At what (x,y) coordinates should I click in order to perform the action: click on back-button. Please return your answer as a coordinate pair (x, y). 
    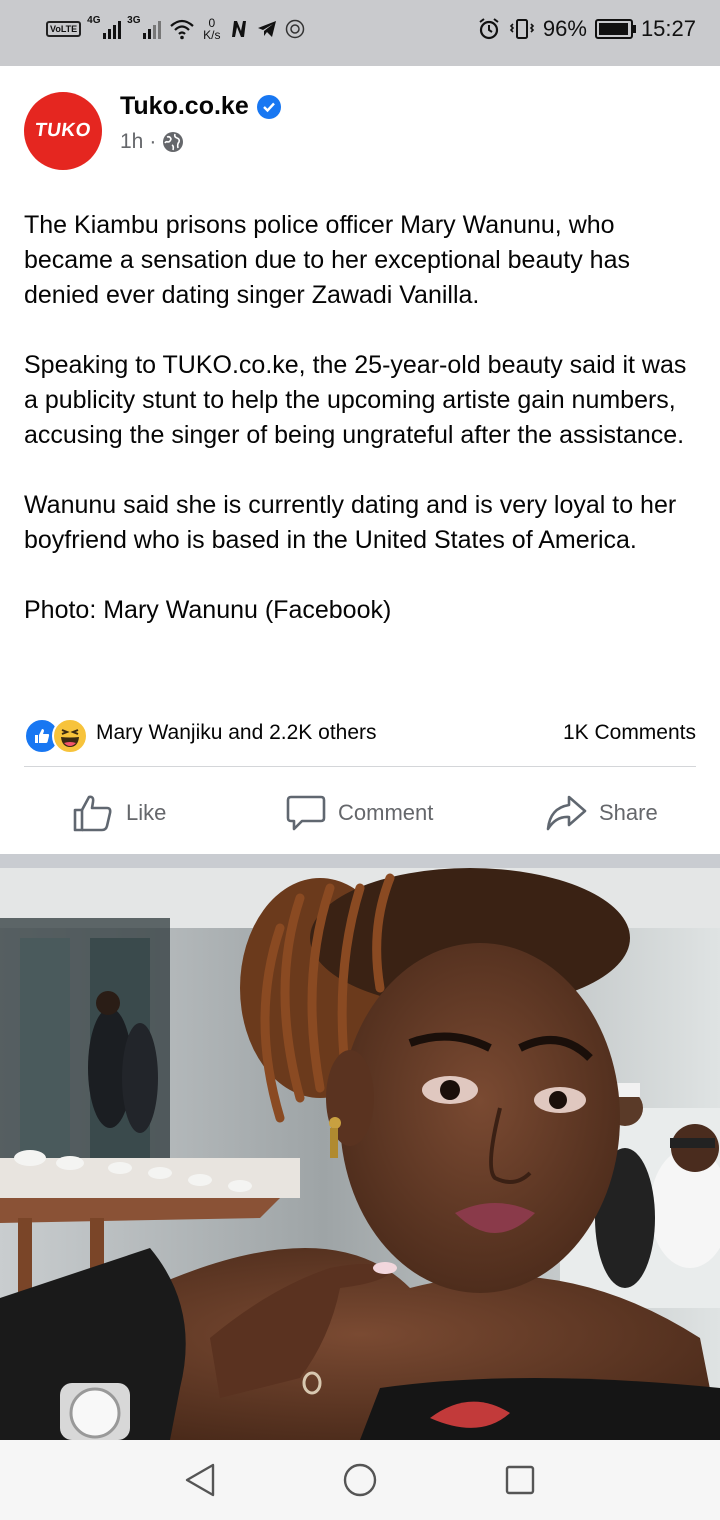
    Looking at the image, I should click on (200, 1480).